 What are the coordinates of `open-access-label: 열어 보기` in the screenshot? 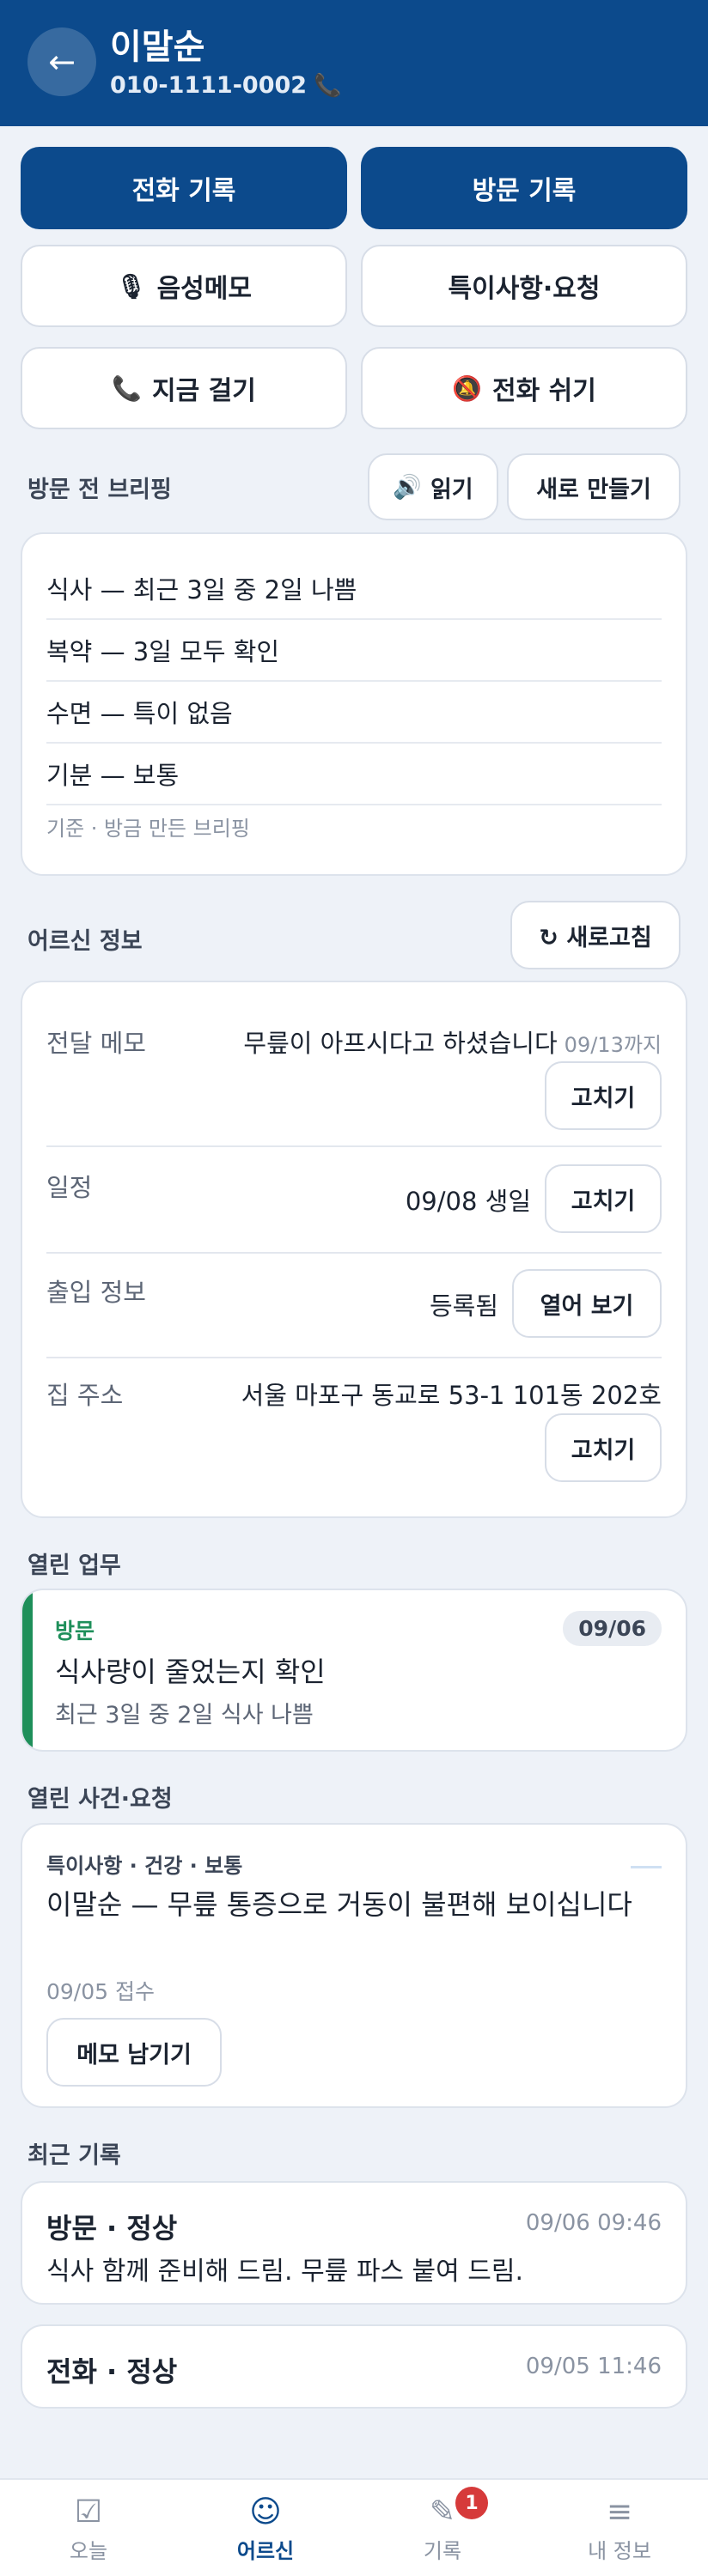 It's located at (587, 1306).